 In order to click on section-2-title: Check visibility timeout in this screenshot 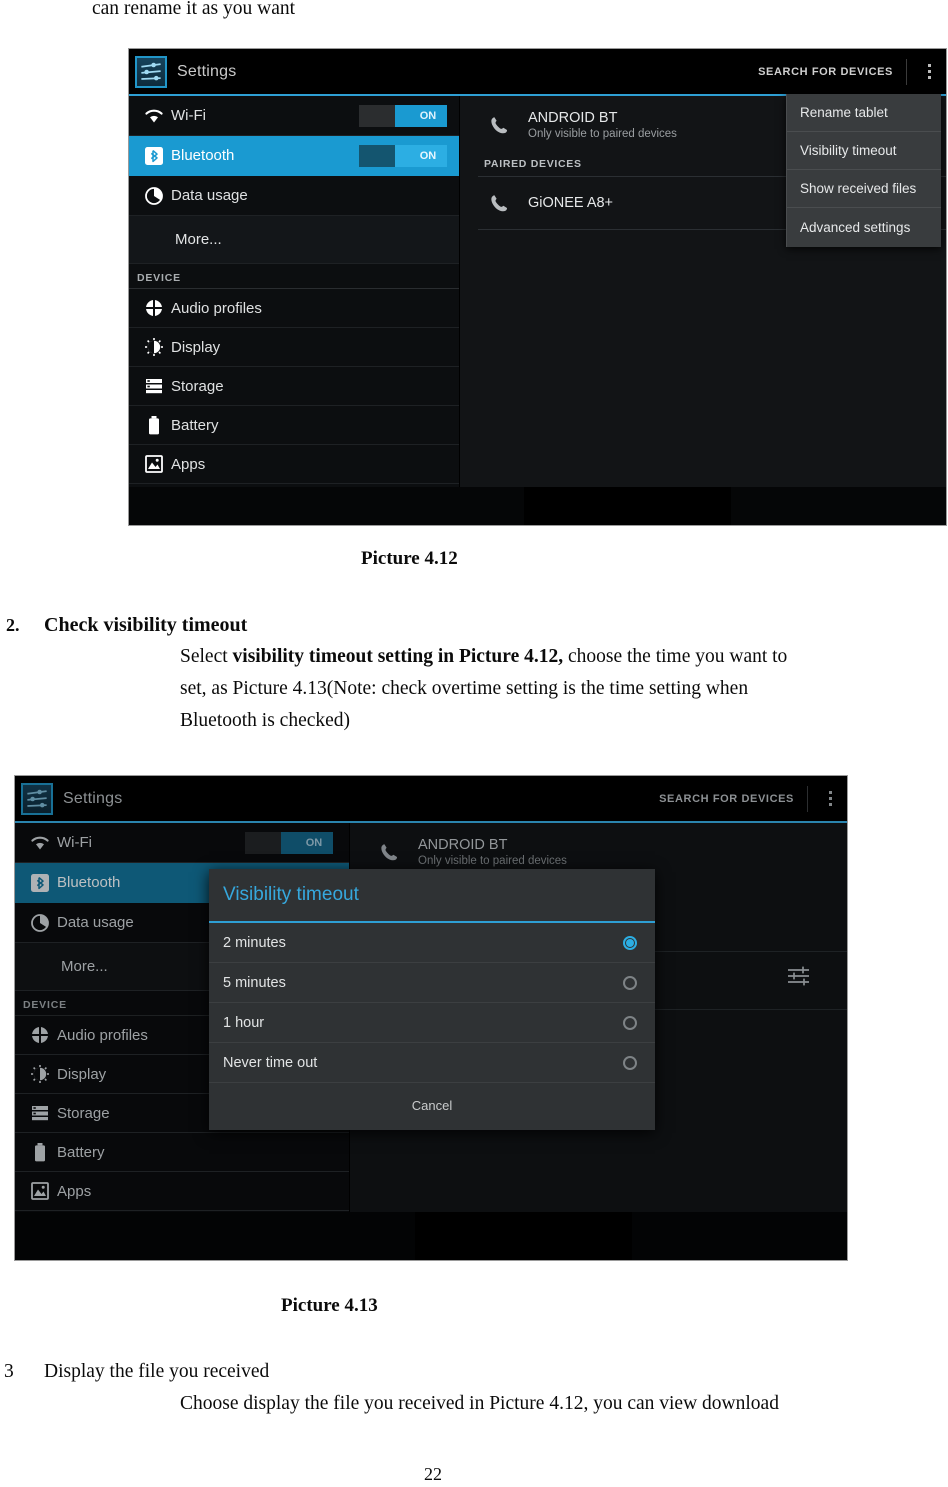, I will do `click(146, 625)`.